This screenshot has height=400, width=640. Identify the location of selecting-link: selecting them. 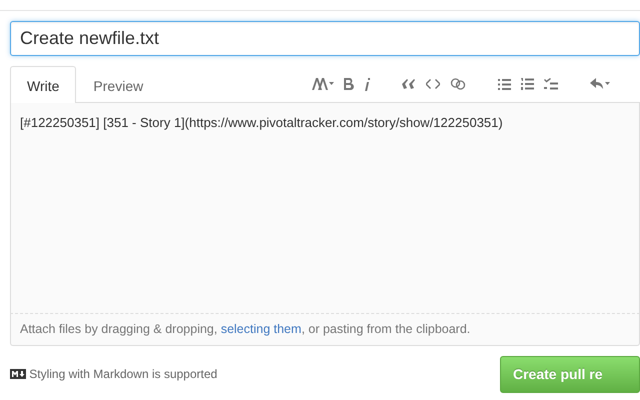
(261, 329).